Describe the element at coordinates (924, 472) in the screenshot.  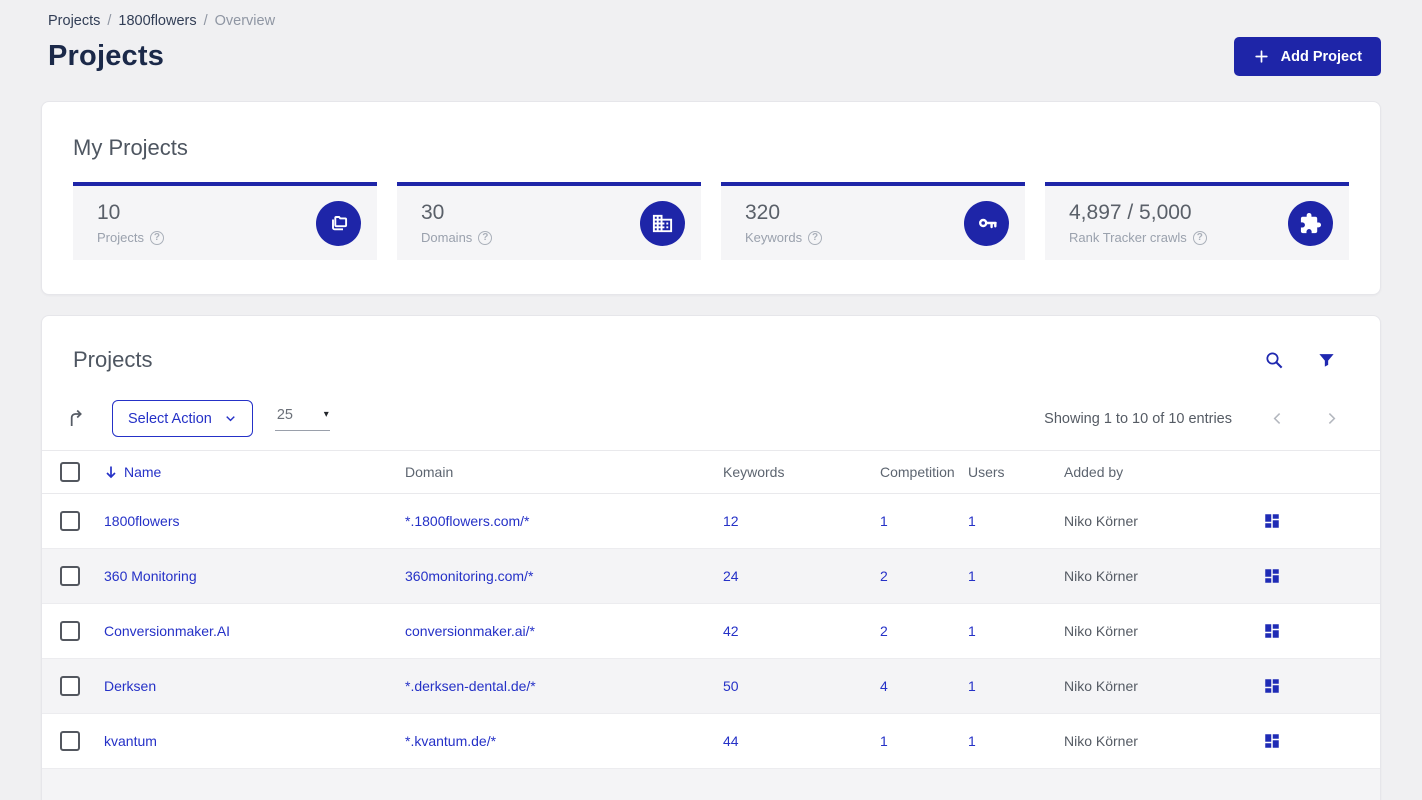
I see `column-header-competition: Competition` at that location.